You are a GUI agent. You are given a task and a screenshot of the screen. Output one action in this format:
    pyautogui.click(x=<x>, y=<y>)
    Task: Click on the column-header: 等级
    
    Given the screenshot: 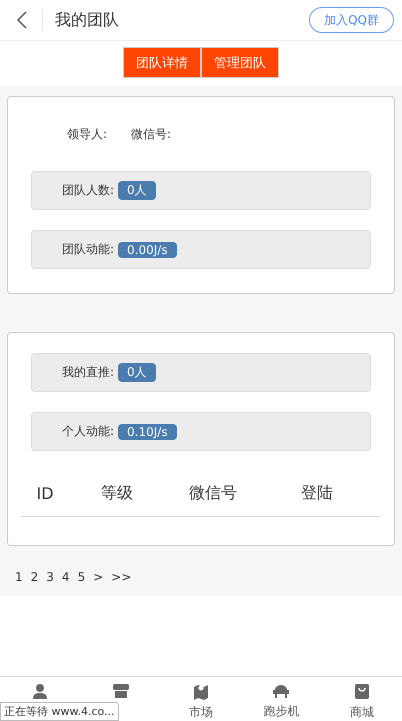 What is the action you would take?
    pyautogui.click(x=117, y=493)
    